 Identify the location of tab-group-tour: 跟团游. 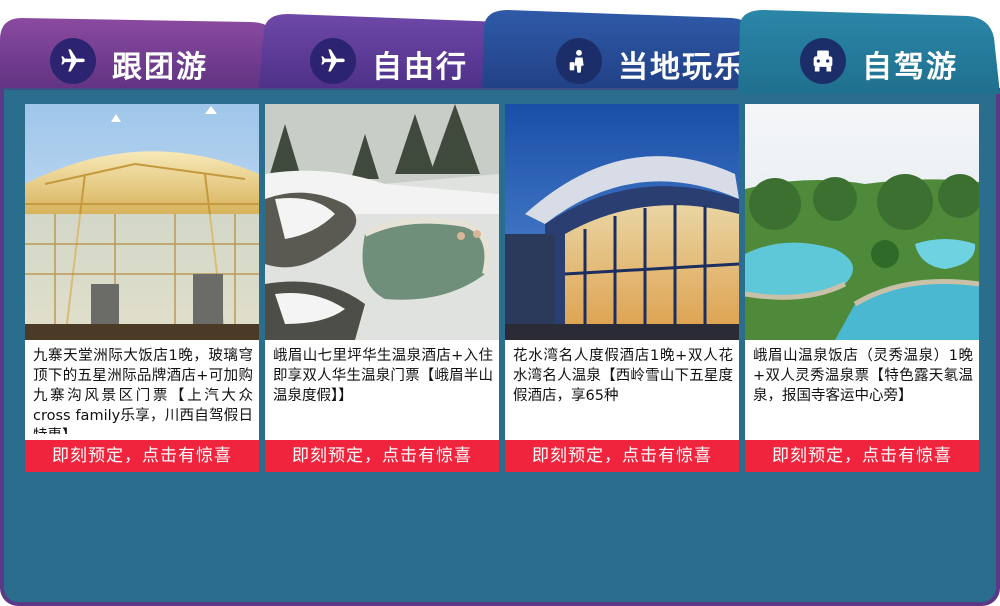
(146, 52).